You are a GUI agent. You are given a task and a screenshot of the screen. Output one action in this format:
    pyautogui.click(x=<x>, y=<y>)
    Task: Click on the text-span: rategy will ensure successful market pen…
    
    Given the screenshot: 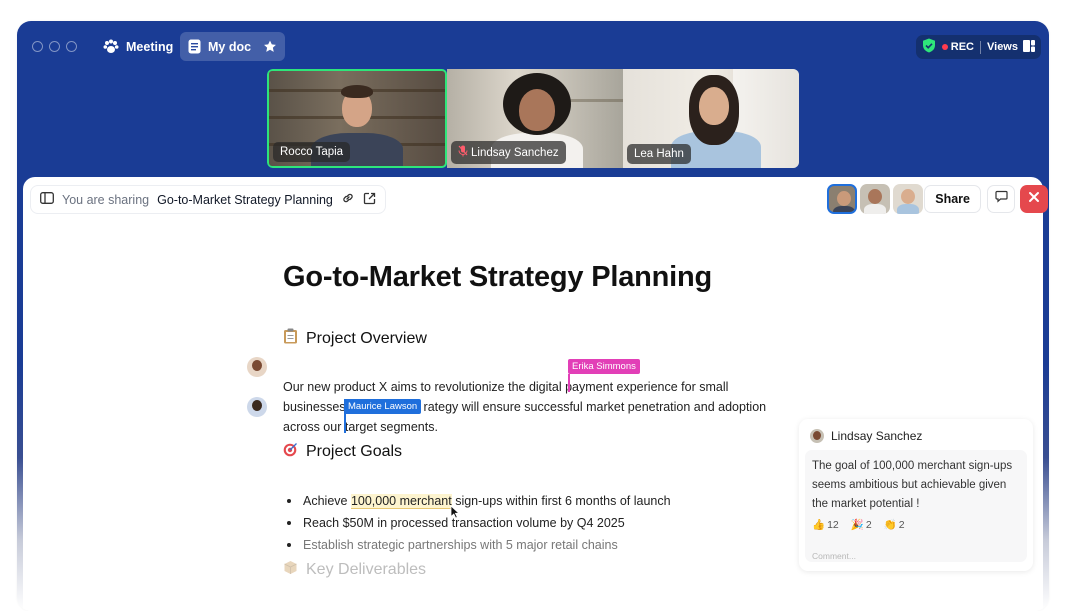 What is the action you would take?
    pyautogui.click(x=595, y=407)
    